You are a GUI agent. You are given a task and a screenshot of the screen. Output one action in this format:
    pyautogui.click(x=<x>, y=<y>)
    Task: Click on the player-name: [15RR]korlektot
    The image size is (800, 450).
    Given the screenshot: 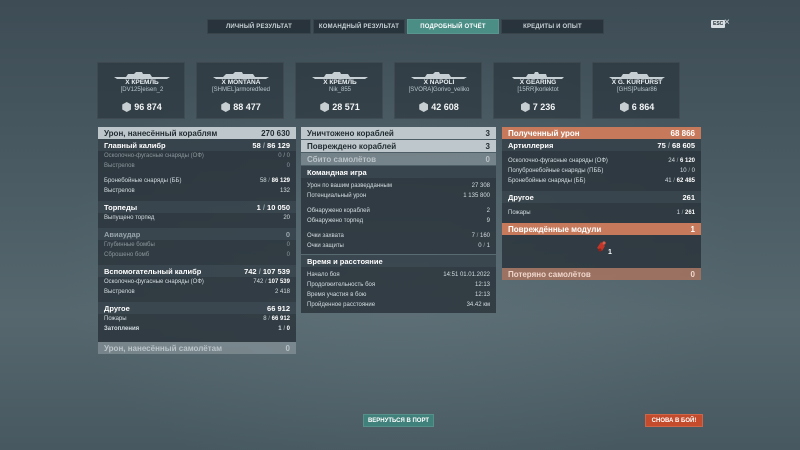 What is the action you would take?
    pyautogui.click(x=538, y=90)
    